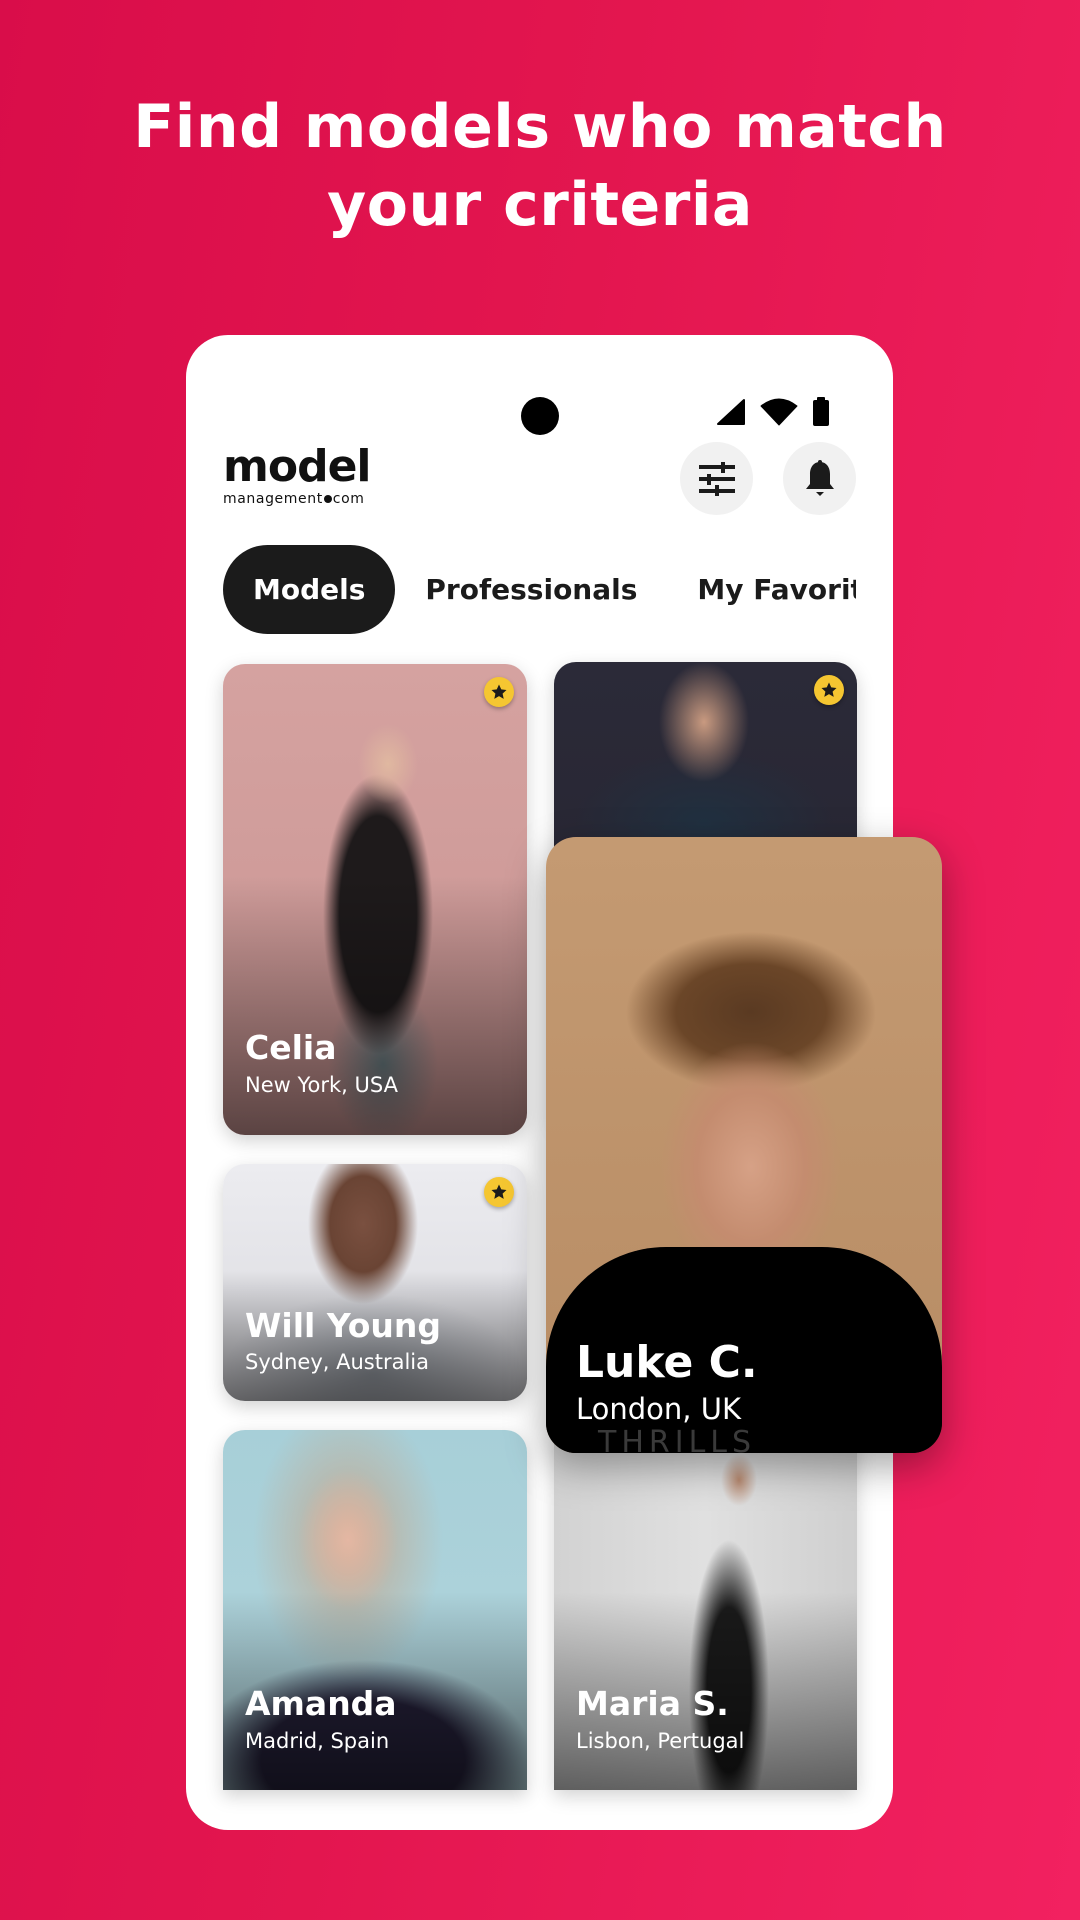 This screenshot has width=1080, height=1920. What do you see at coordinates (821, 411) in the screenshot?
I see `battery-icon` at bounding box center [821, 411].